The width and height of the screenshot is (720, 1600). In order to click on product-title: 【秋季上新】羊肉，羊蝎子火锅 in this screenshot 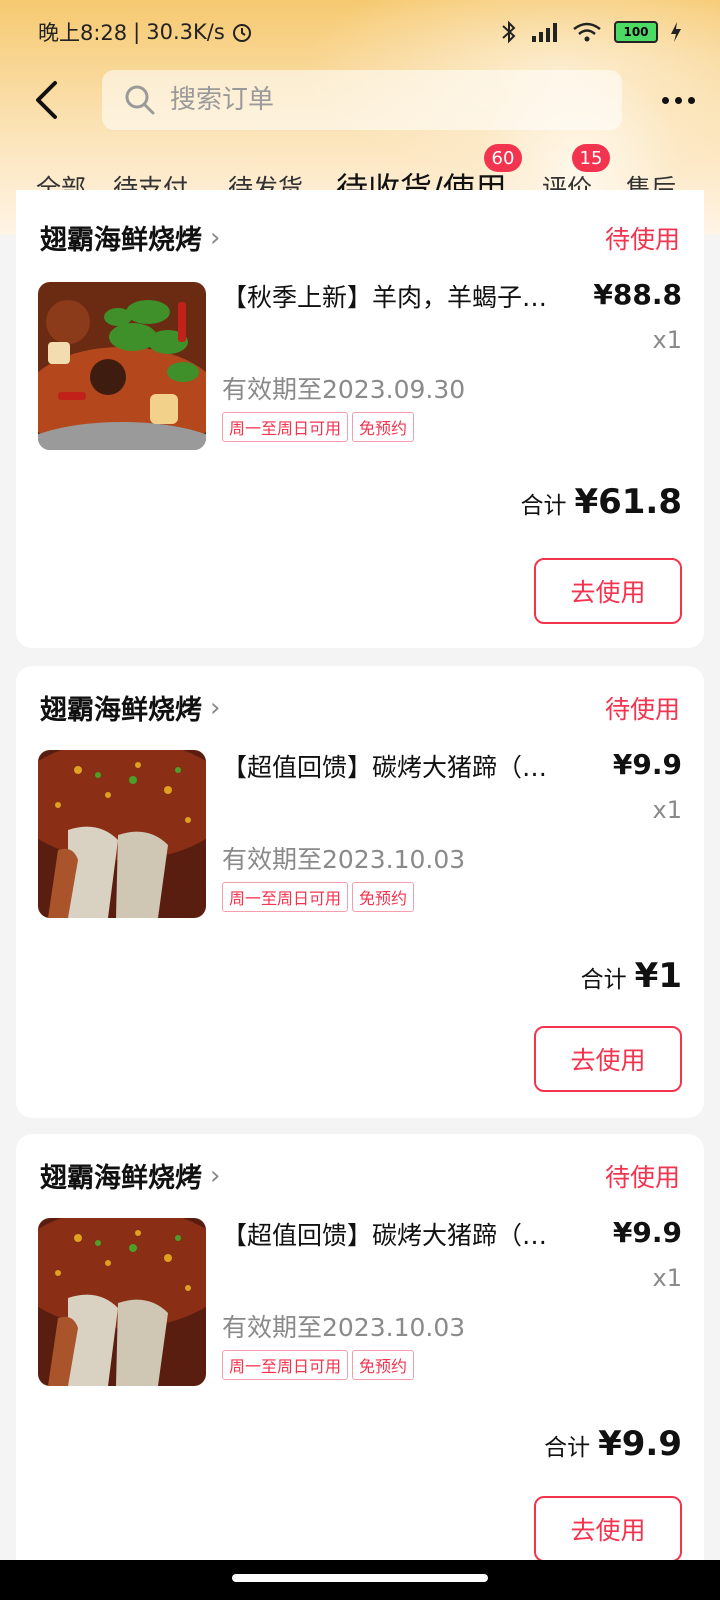, I will do `click(392, 296)`.